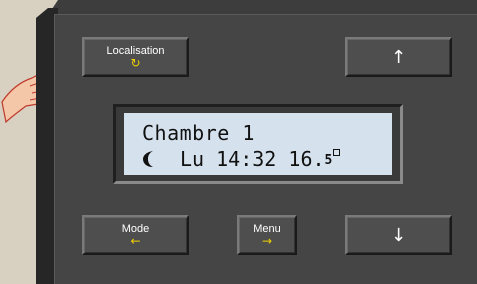 This screenshot has height=284, width=477. I want to click on temperature-decimal: 5, so click(328, 160).